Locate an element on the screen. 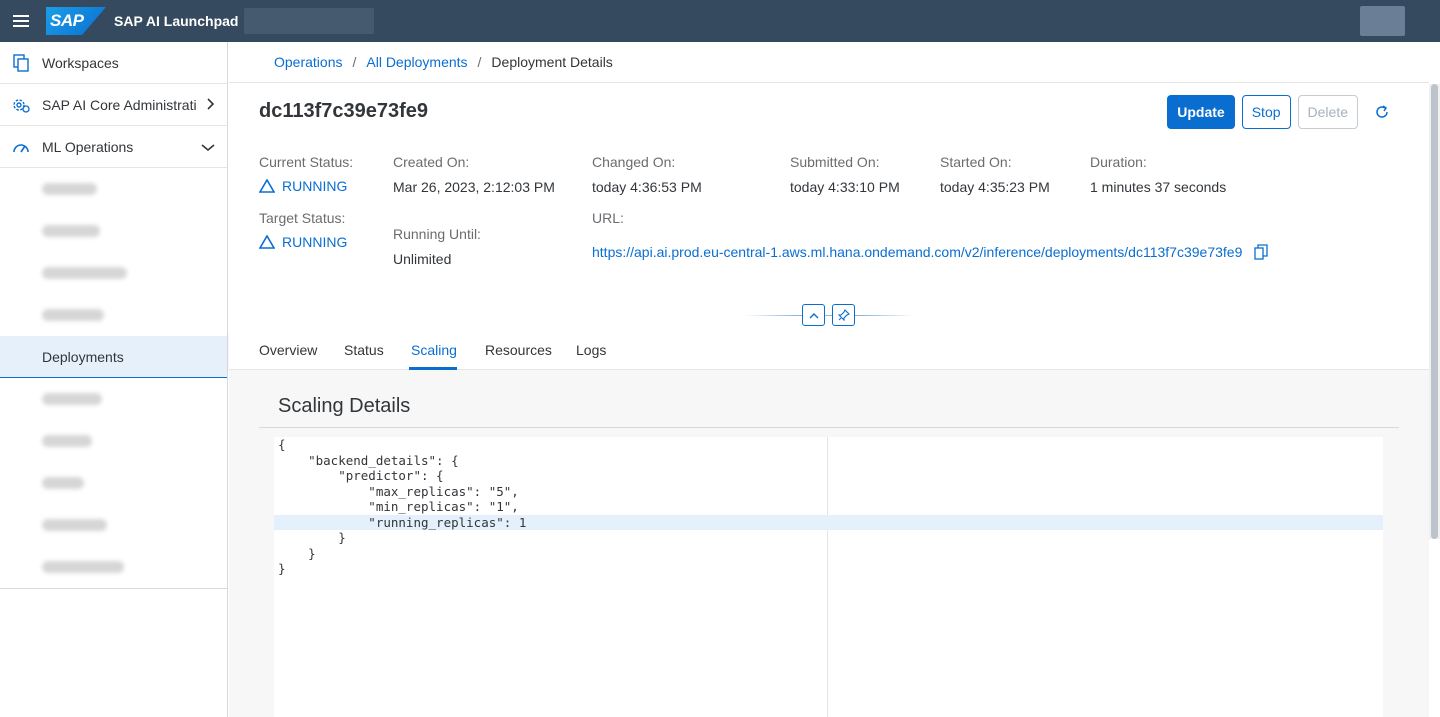  delete-button: Delete is located at coordinates (1327, 112).